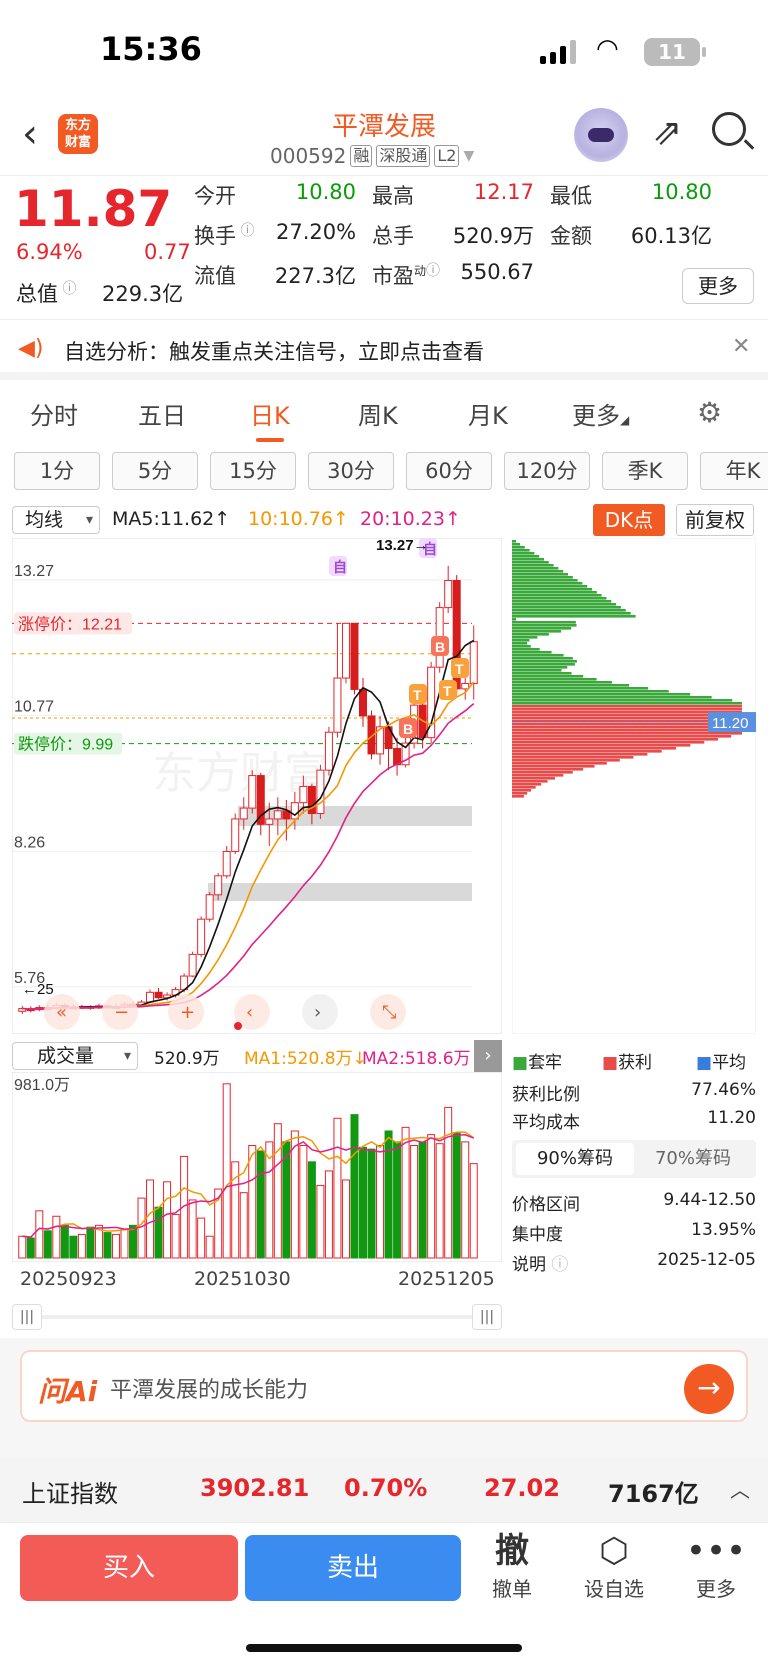 Image resolution: width=768 pixels, height=1665 pixels. What do you see at coordinates (600, 413) in the screenshot?
I see `tab-more: 更多◢` at bounding box center [600, 413].